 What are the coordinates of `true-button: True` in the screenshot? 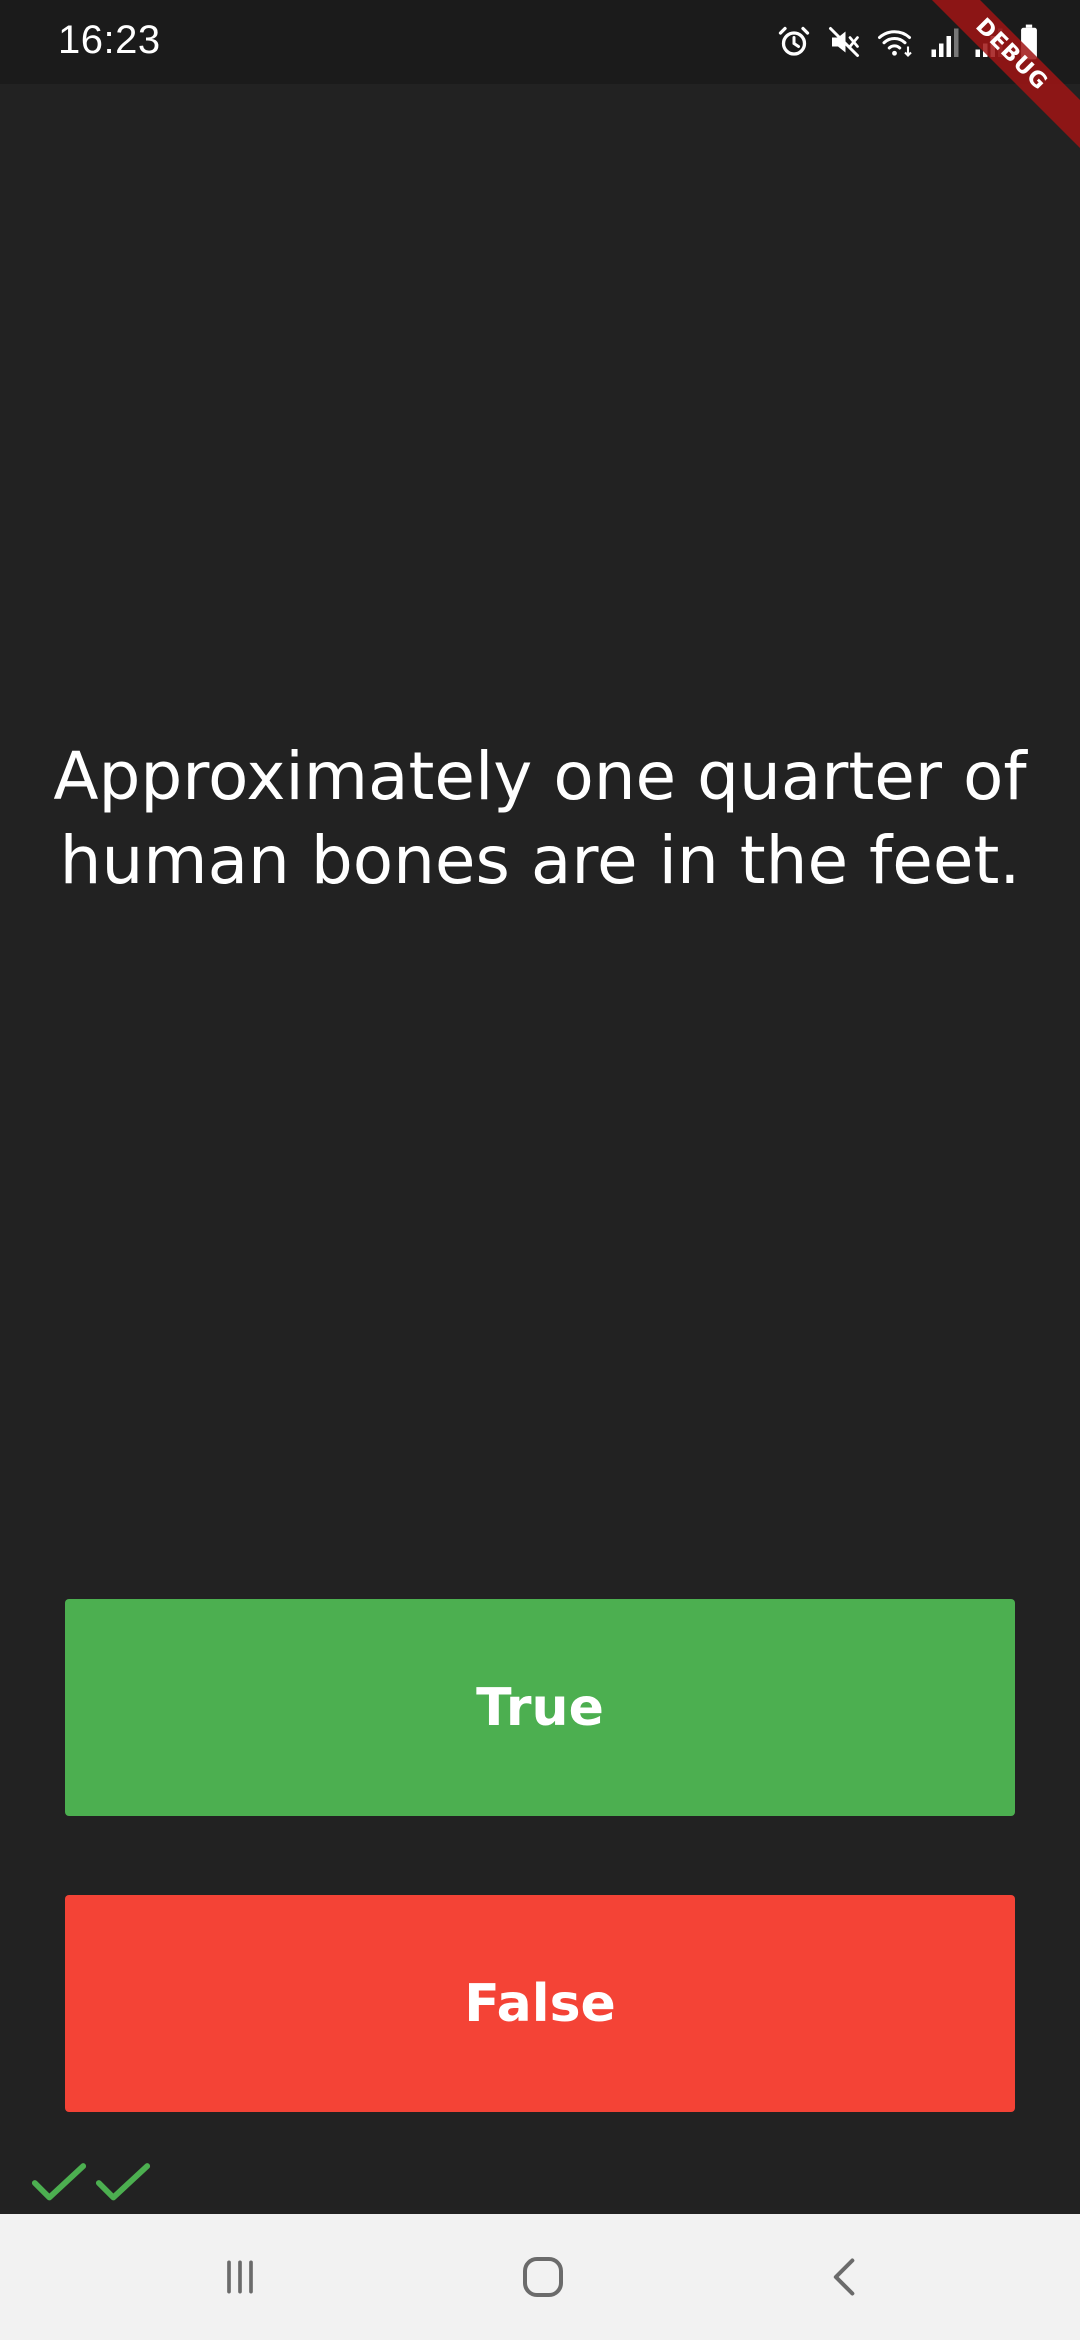 It's located at (540, 1707).